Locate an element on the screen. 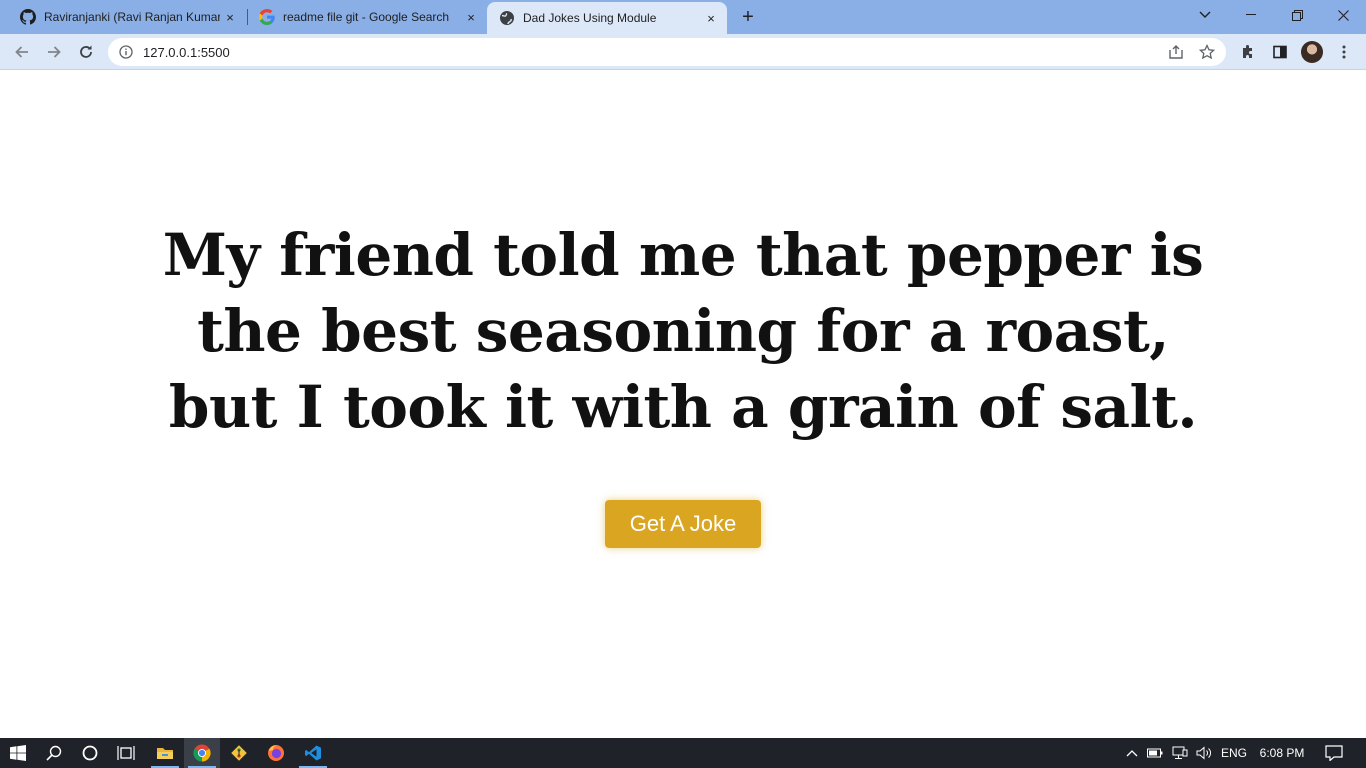  windows-taskbar: ENG 6:08 PM is located at coordinates (683, 753).